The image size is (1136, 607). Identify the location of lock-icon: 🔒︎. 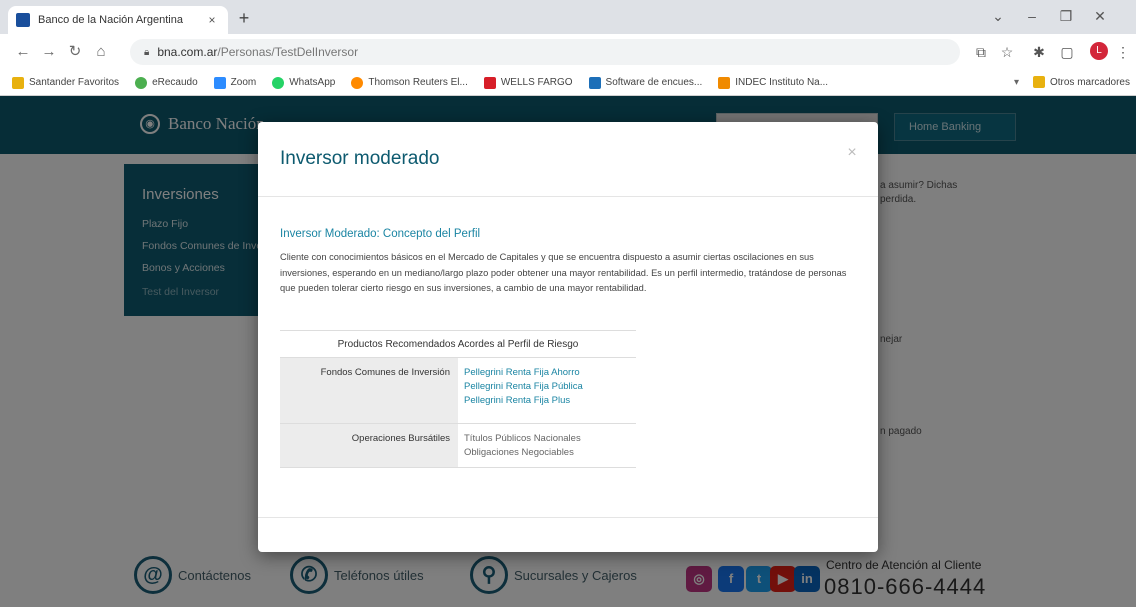
(147, 52).